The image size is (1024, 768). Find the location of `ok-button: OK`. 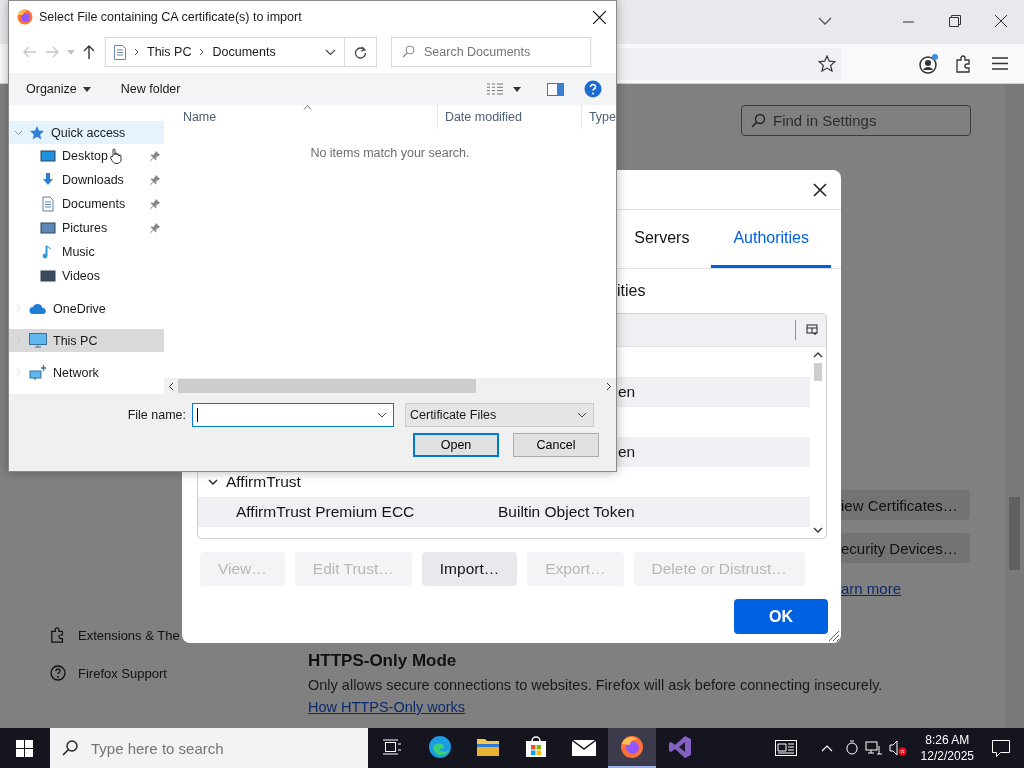

ok-button: OK is located at coordinates (781, 616).